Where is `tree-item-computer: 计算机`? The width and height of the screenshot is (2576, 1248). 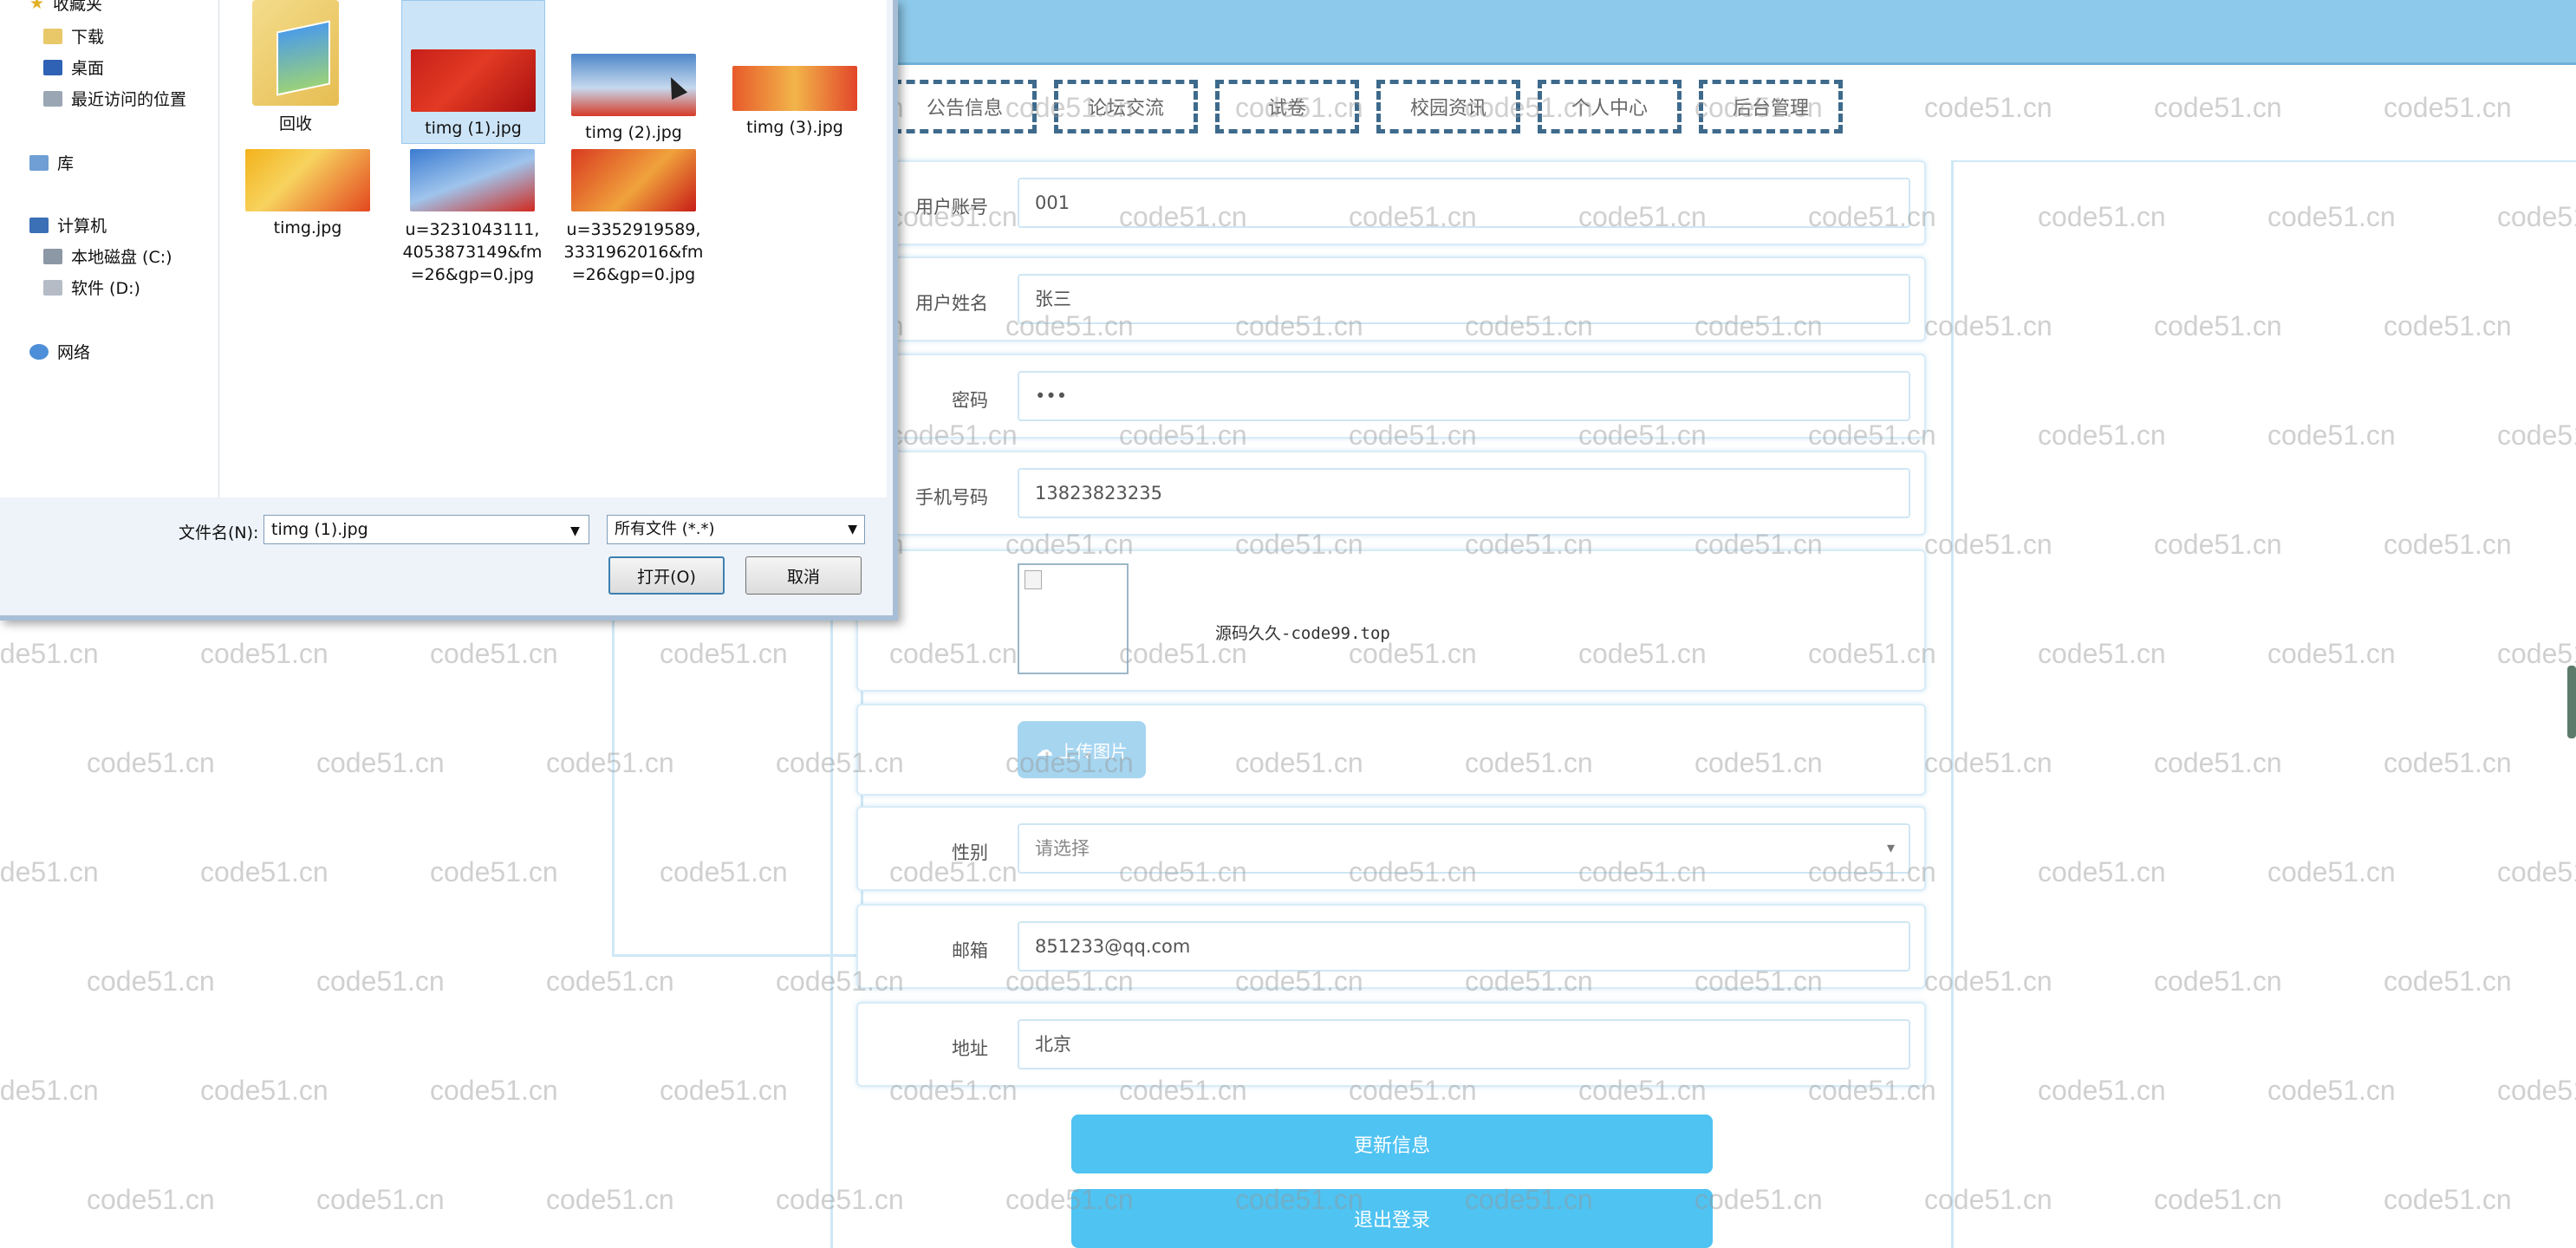
tree-item-computer: 计算机 is located at coordinates (68, 225).